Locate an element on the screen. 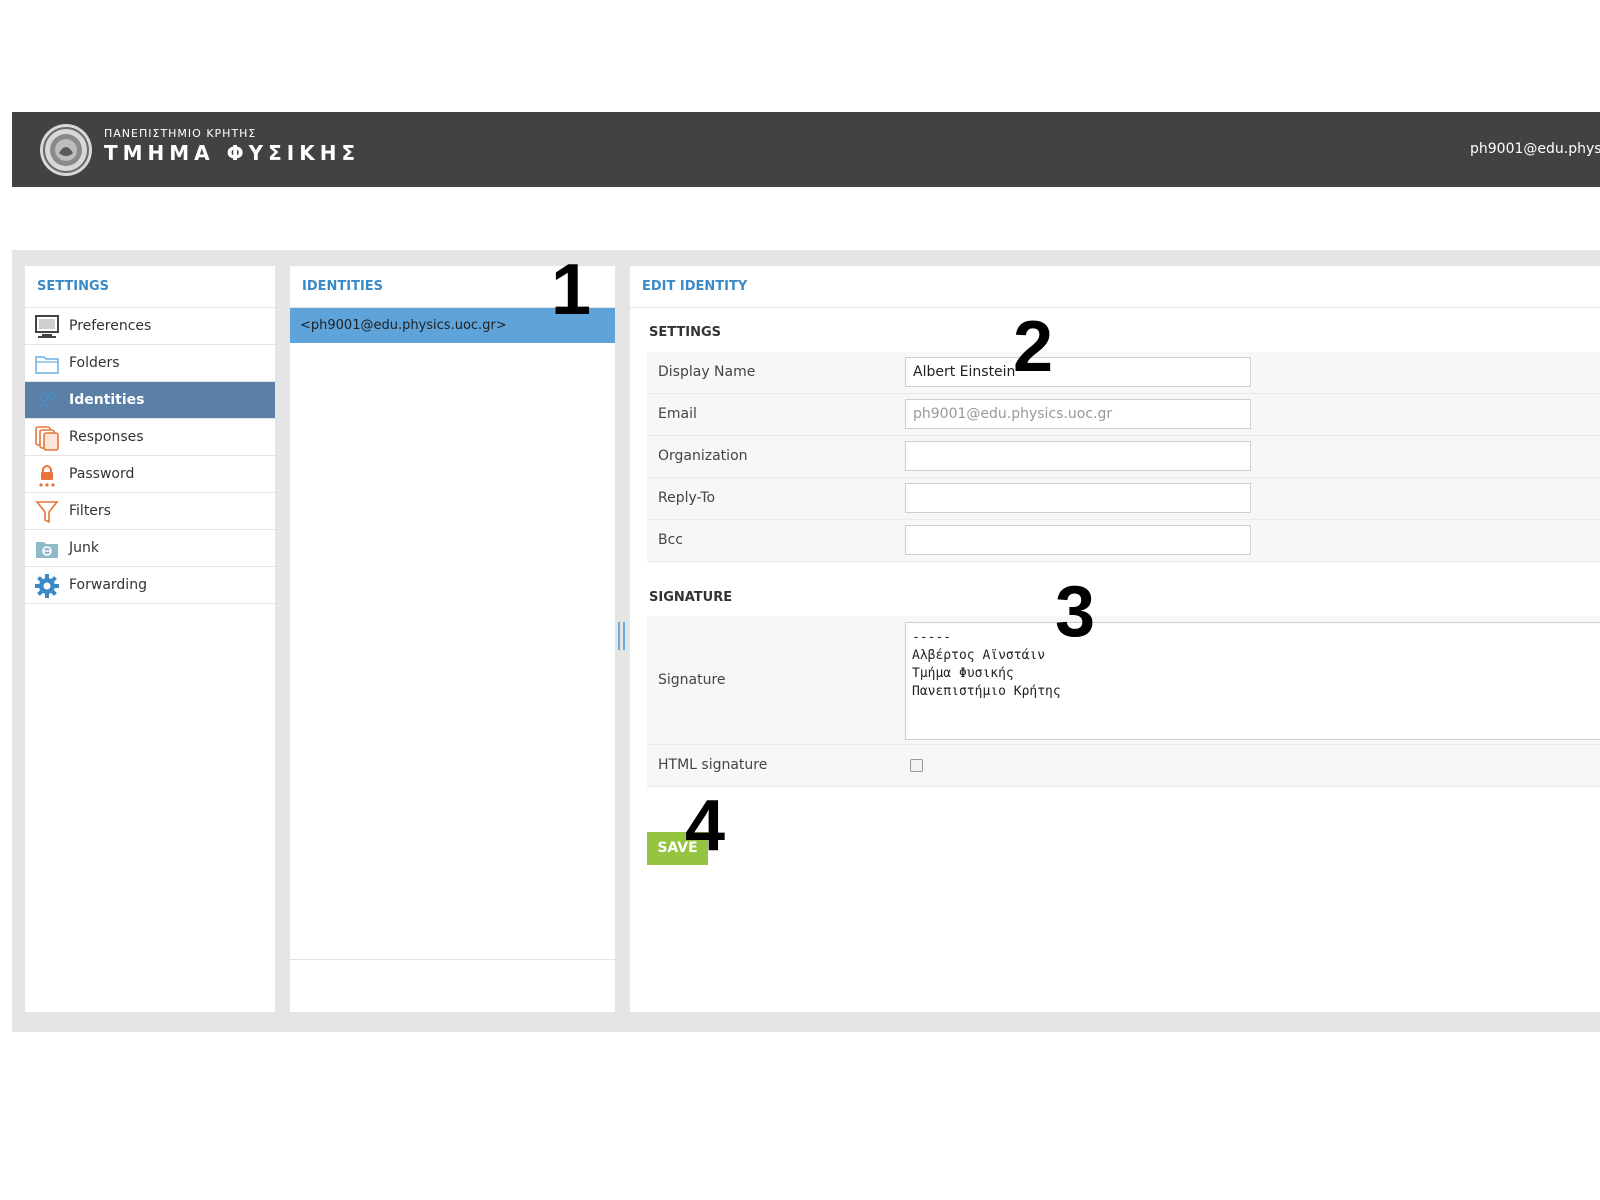 Image resolution: width=1600 pixels, height=1200 pixels. settings-item-filters: Filters is located at coordinates (150, 511).